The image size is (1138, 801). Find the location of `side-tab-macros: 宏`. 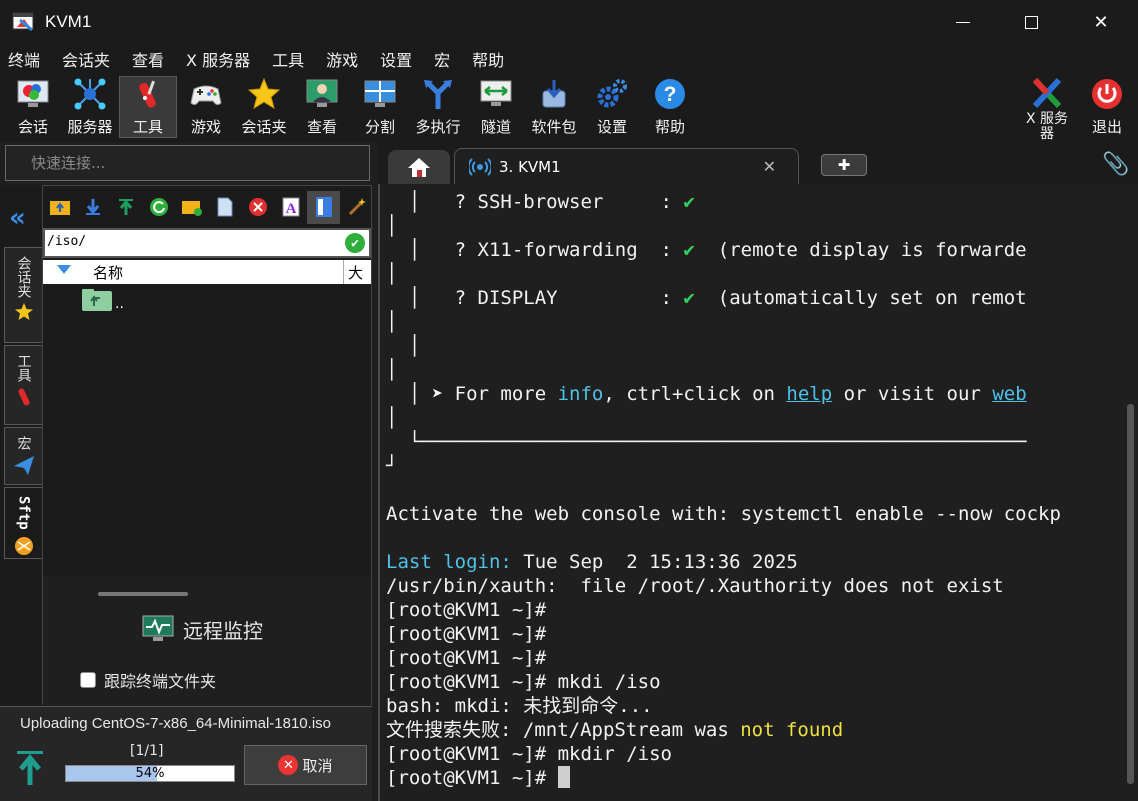

side-tab-macros: 宏 is located at coordinates (23, 456).